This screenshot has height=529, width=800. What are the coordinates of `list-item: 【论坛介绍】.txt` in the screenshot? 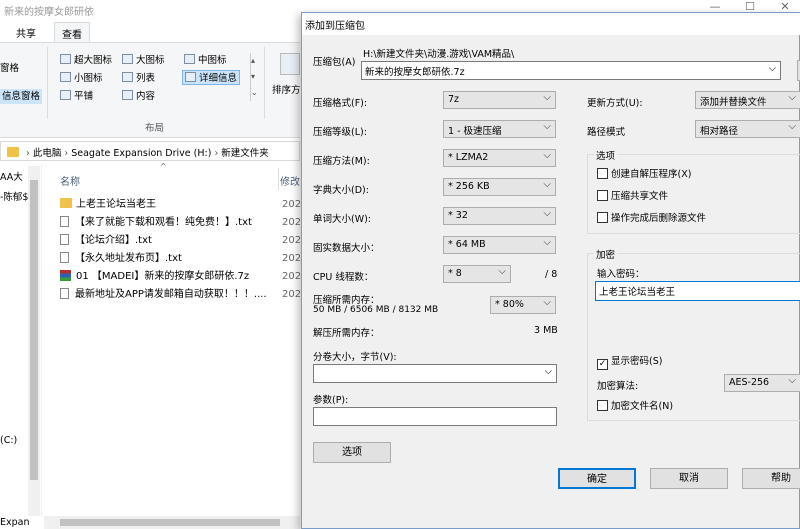 It's located at (180, 240).